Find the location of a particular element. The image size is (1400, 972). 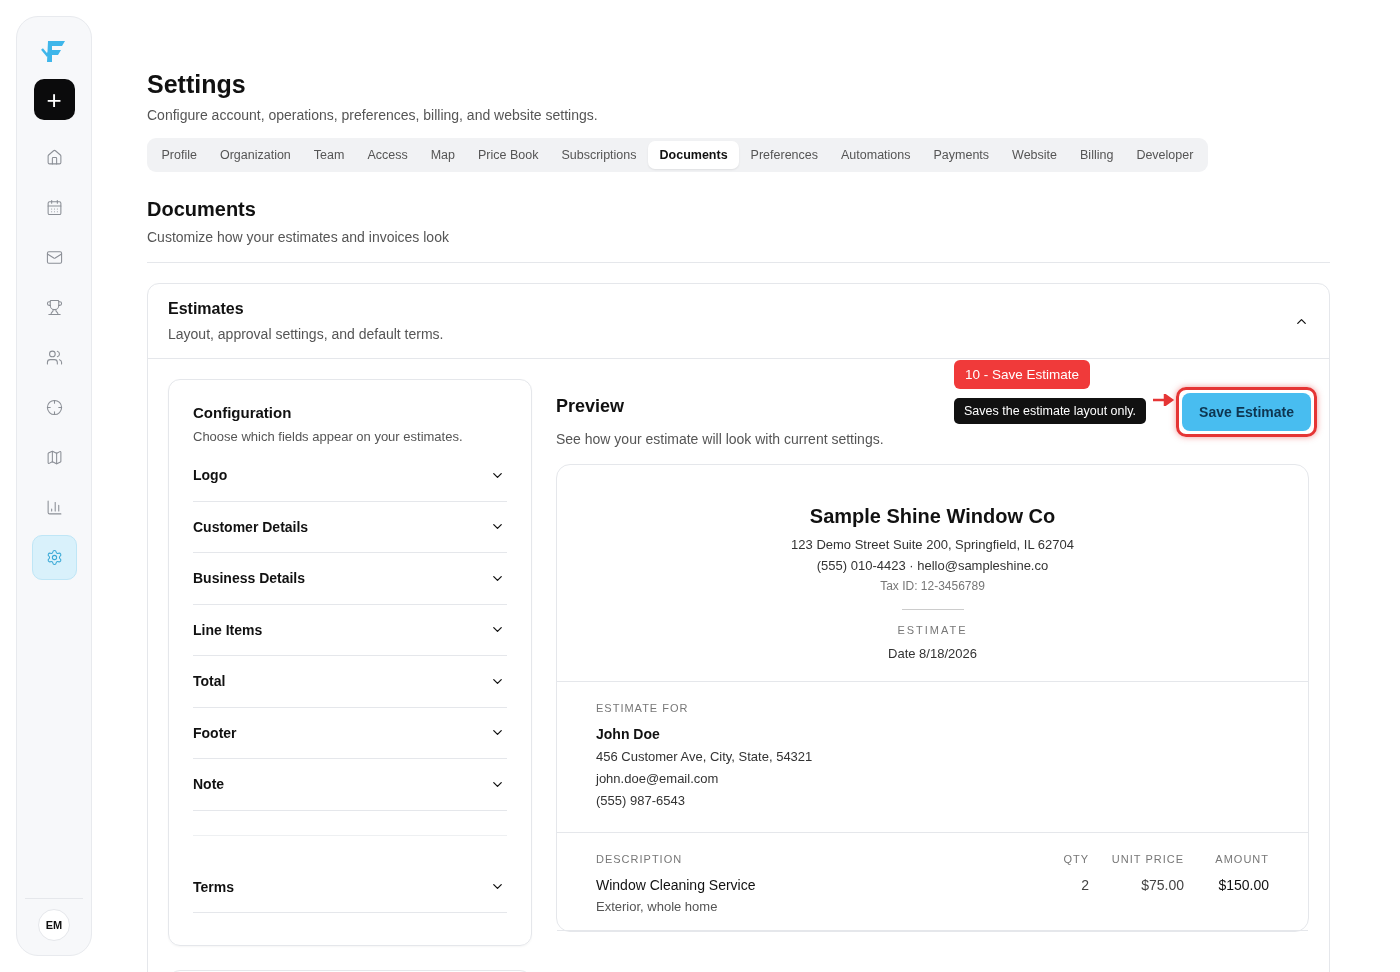

item-description: Window Cleaning Service is located at coordinates (676, 885).